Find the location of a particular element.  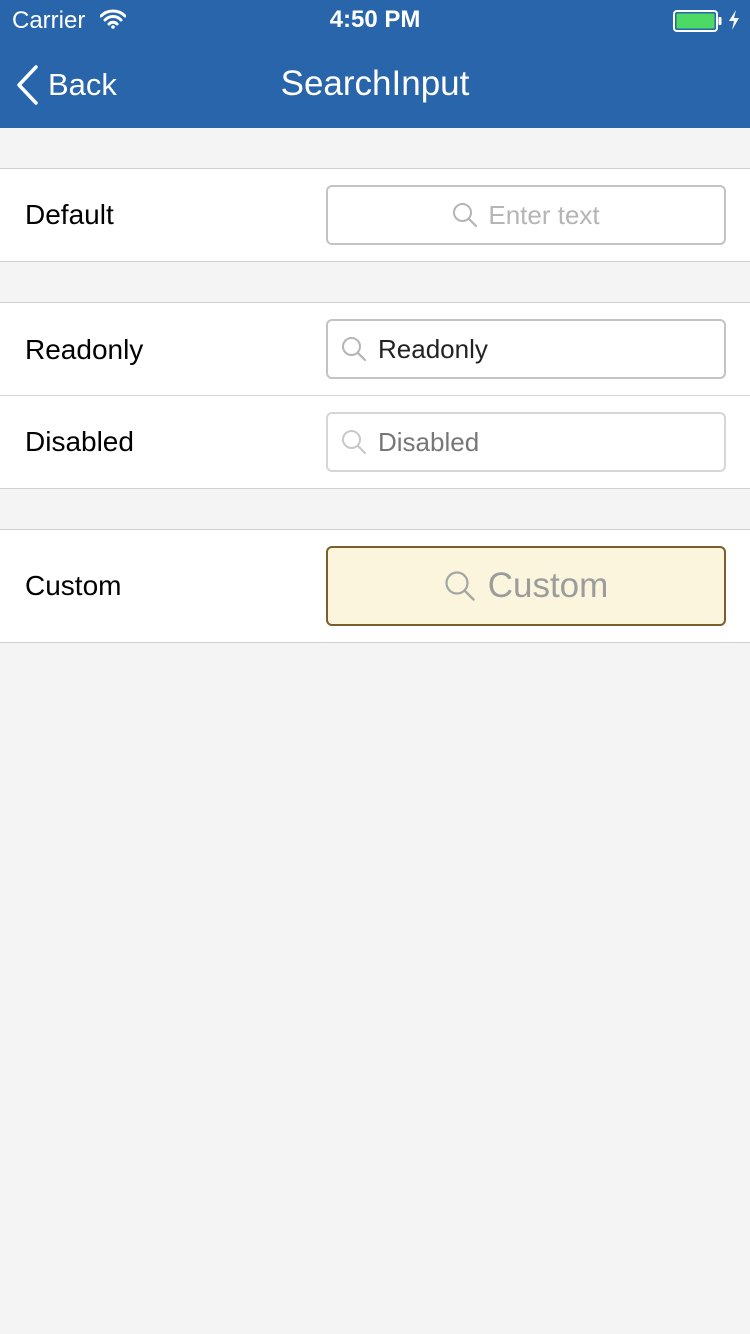

row-label-custom: Custom is located at coordinates (73, 585).